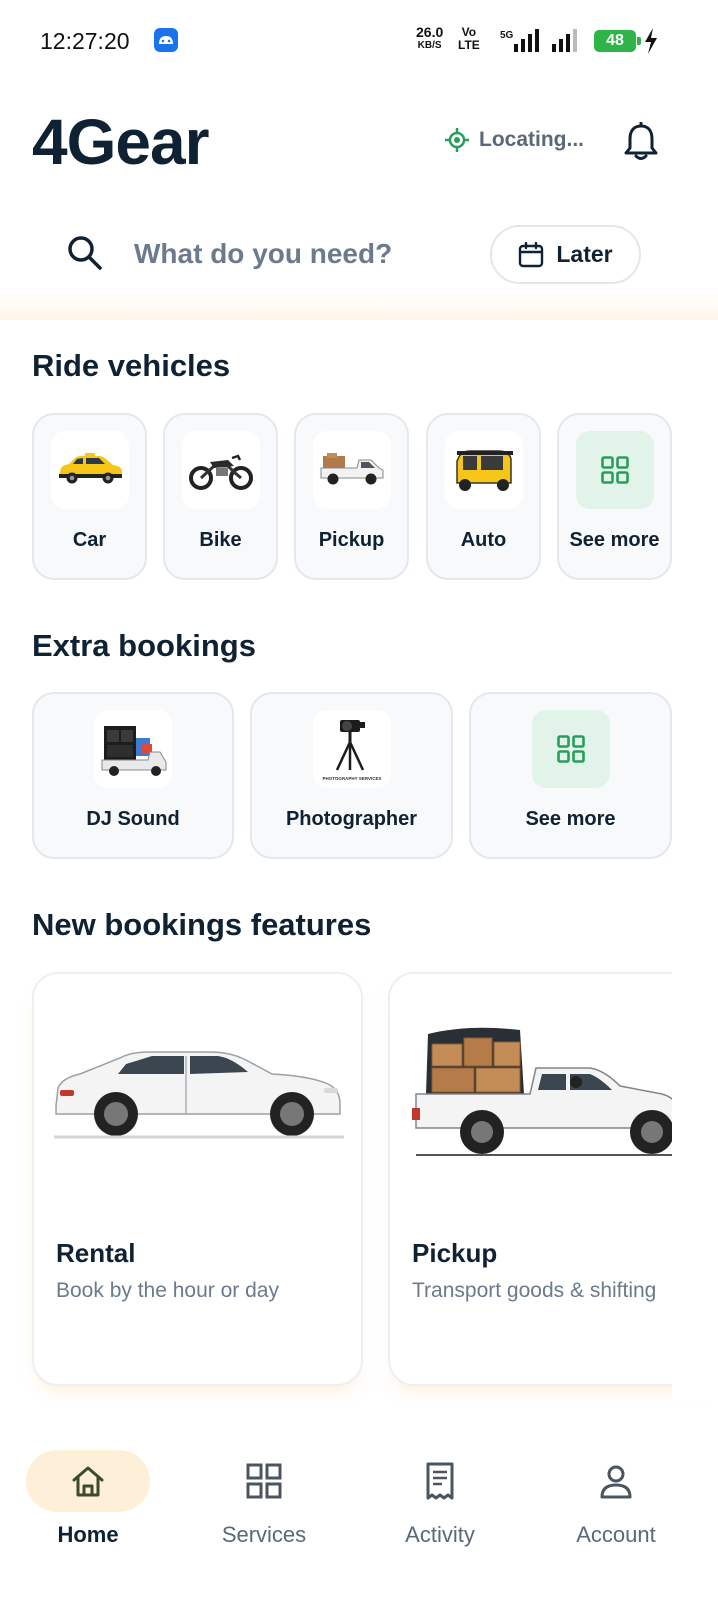 The image size is (718, 1599). Describe the element at coordinates (440, 1481) in the screenshot. I see `receipt-icon` at that location.